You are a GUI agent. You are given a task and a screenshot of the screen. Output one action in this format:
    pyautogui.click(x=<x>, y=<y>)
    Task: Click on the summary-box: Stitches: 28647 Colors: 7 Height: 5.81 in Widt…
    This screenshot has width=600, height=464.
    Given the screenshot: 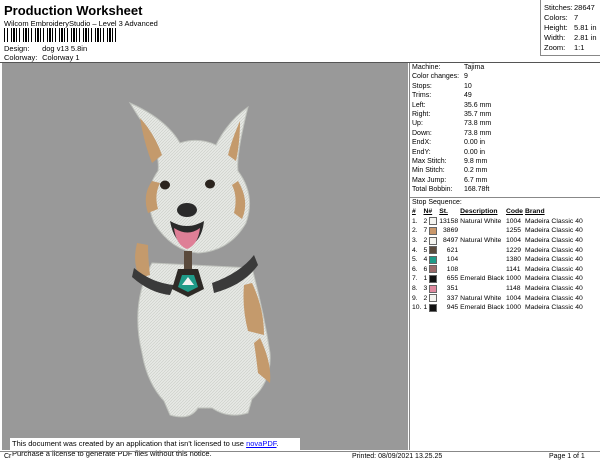 What is the action you would take?
    pyautogui.click(x=570, y=28)
    